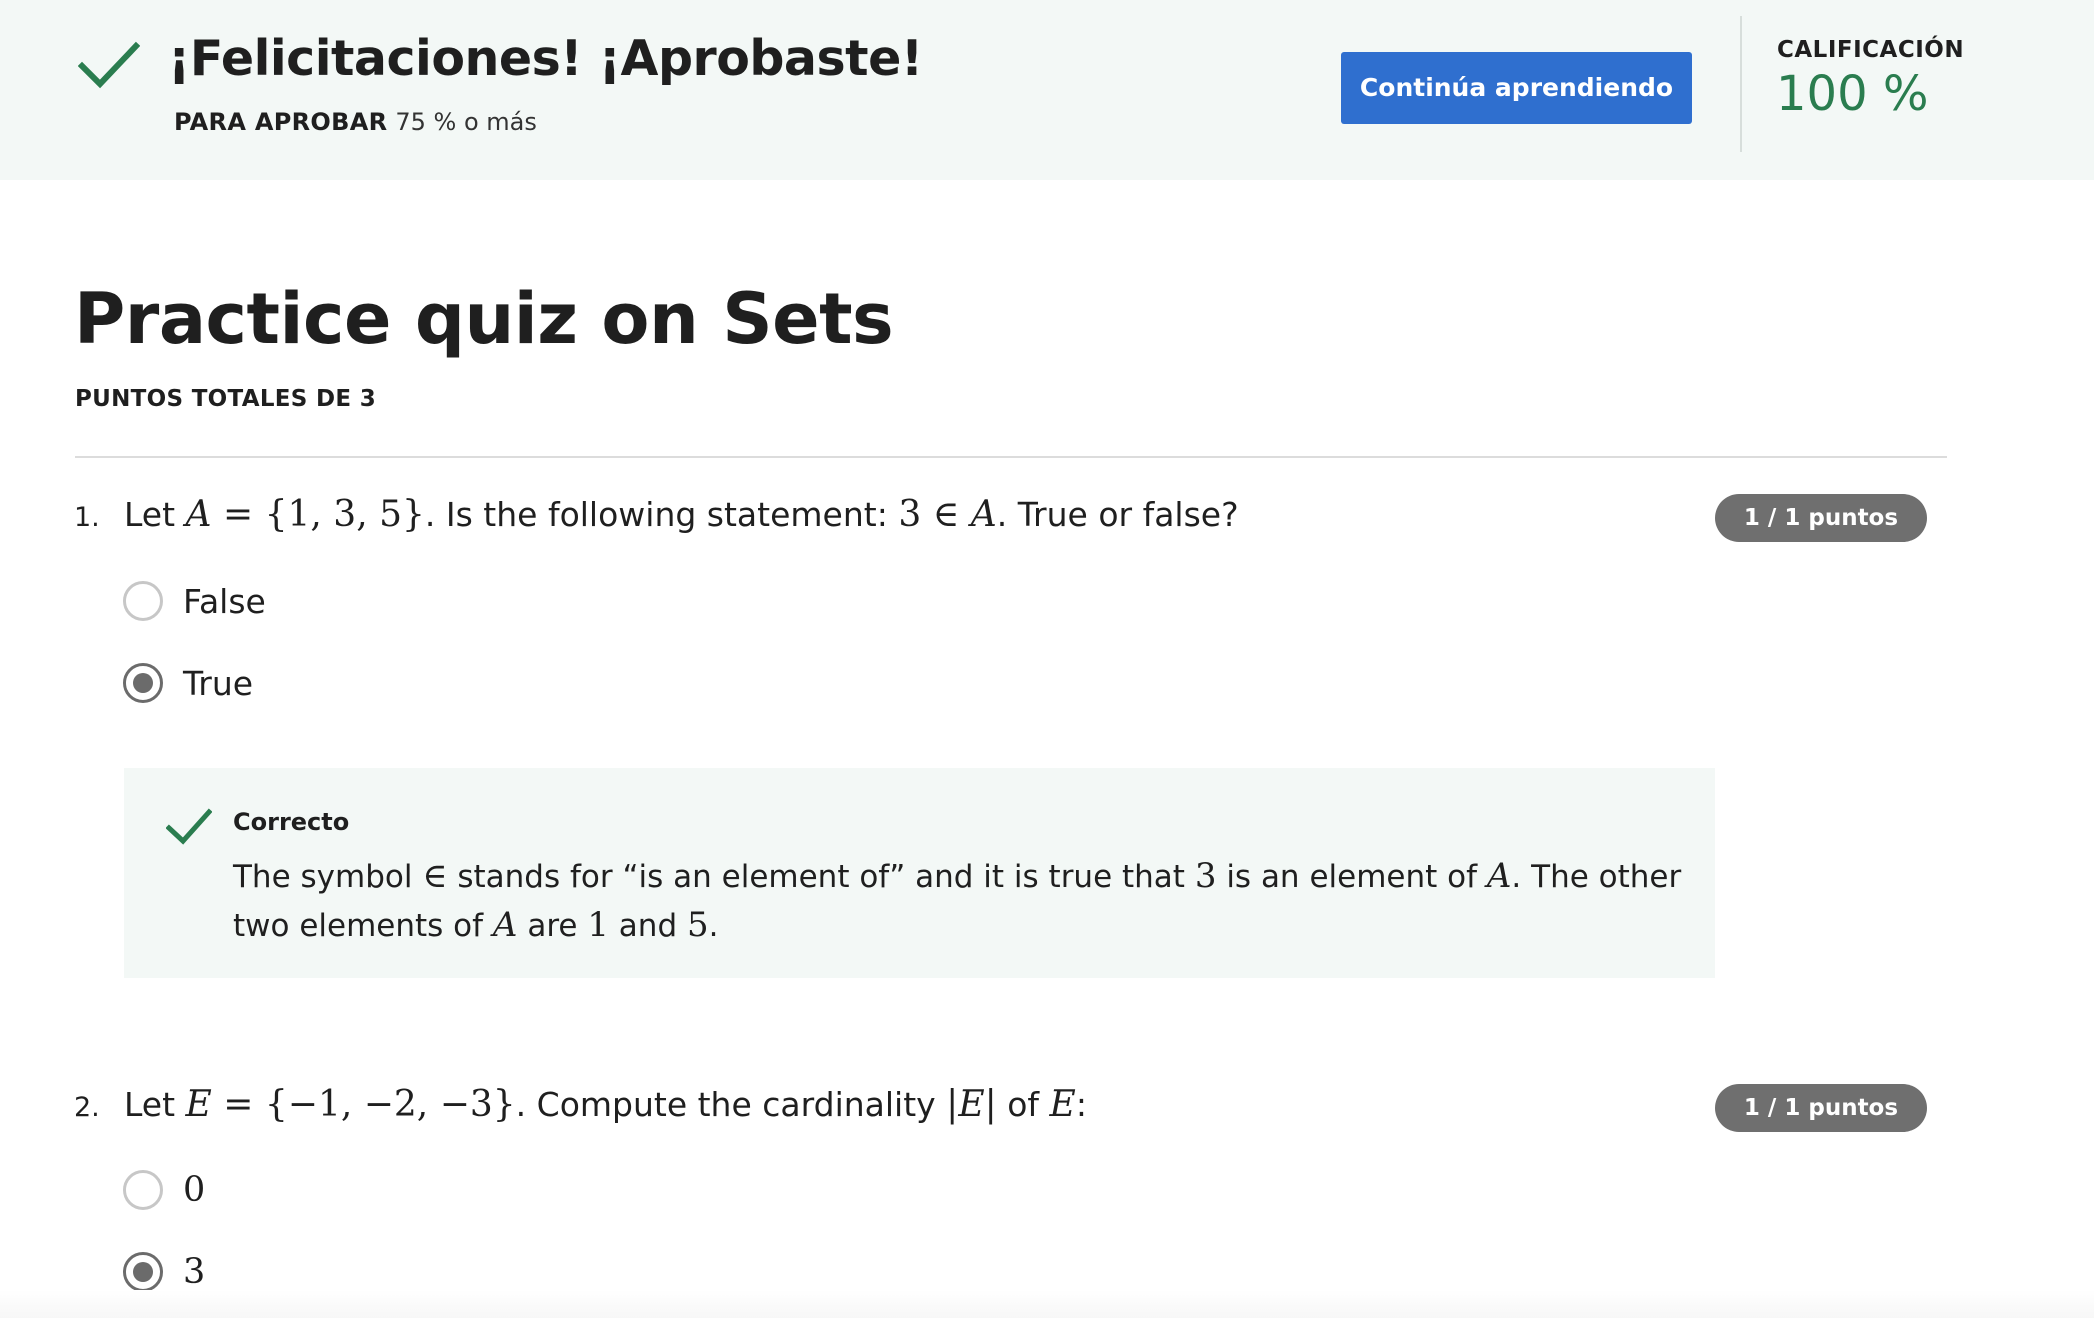 This screenshot has height=1318, width=2094. Describe the element at coordinates (1011, 457) in the screenshot. I see `divider` at that location.